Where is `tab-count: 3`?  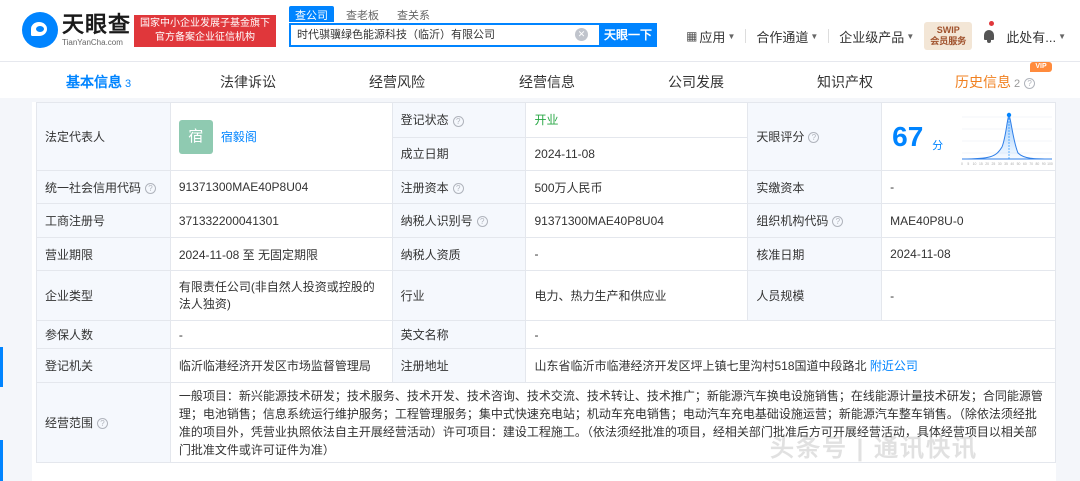
tab-count: 3 is located at coordinates (128, 84).